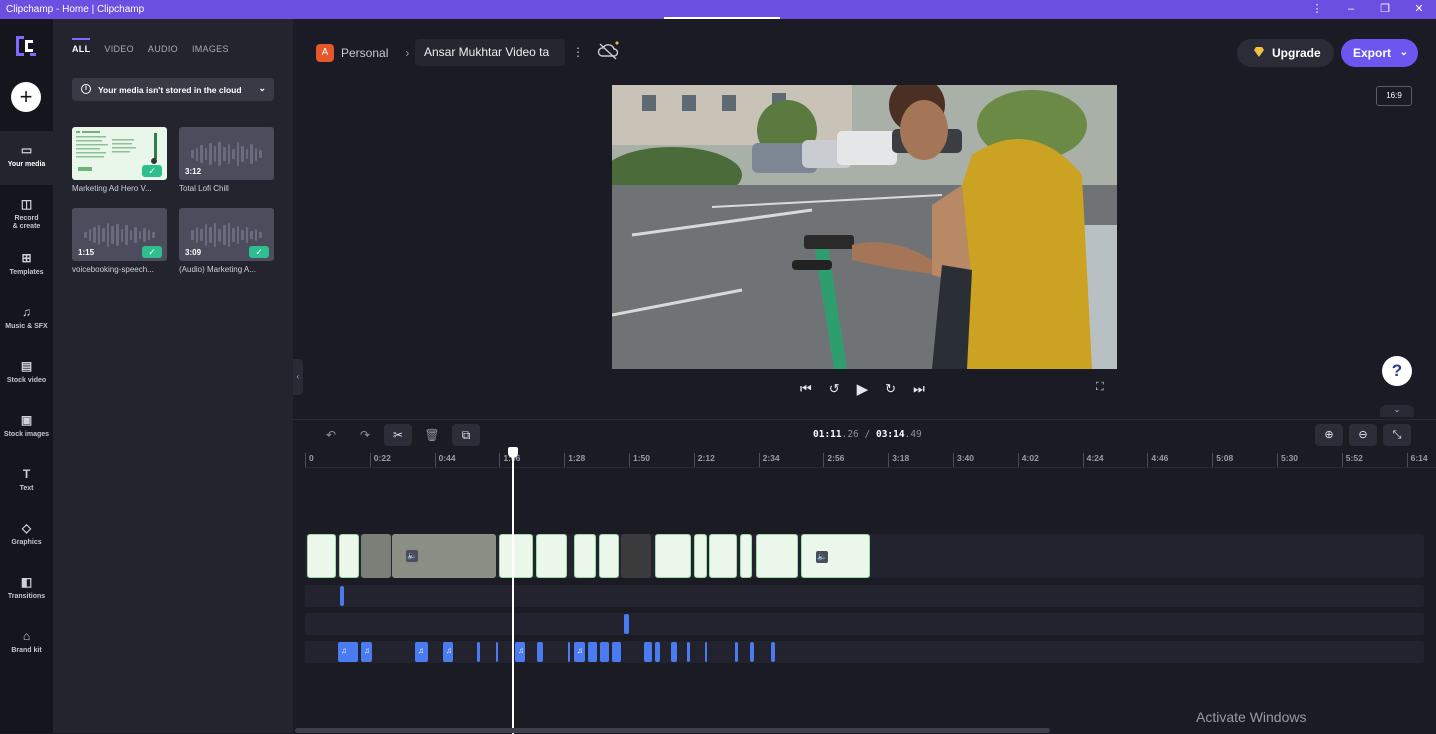 This screenshot has height=734, width=1436. I want to click on fullscreen-icon: ⛶, so click(1100, 387).